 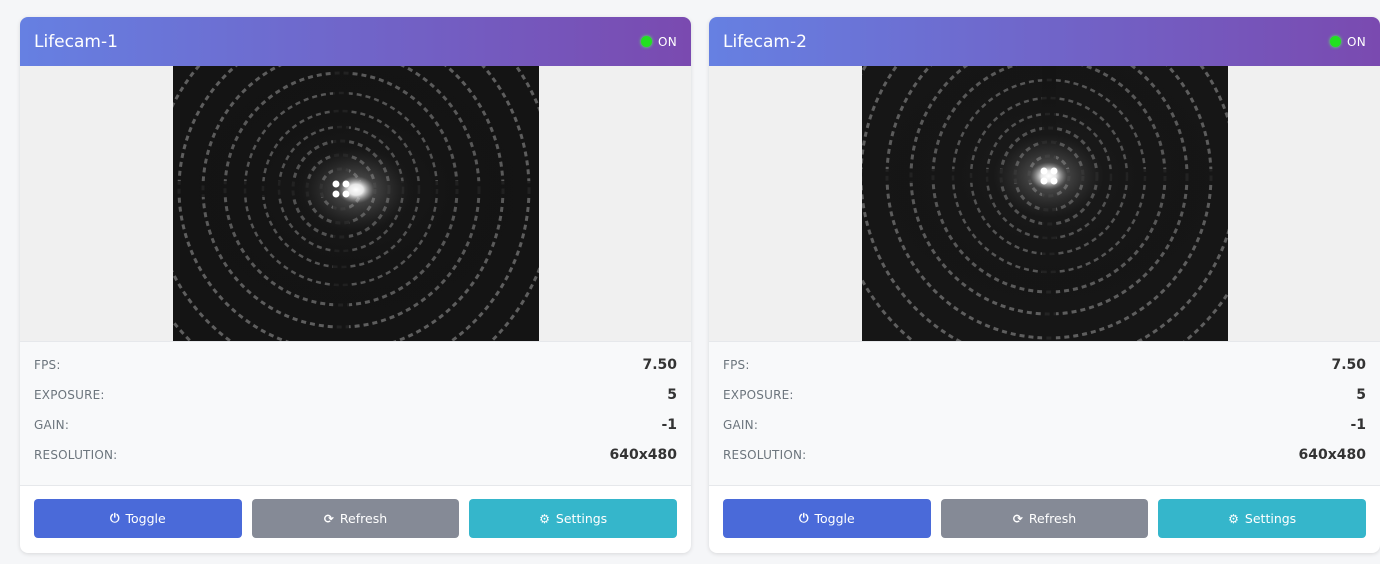 What do you see at coordinates (765, 41) in the screenshot?
I see `camera-title: Lifecam-2` at bounding box center [765, 41].